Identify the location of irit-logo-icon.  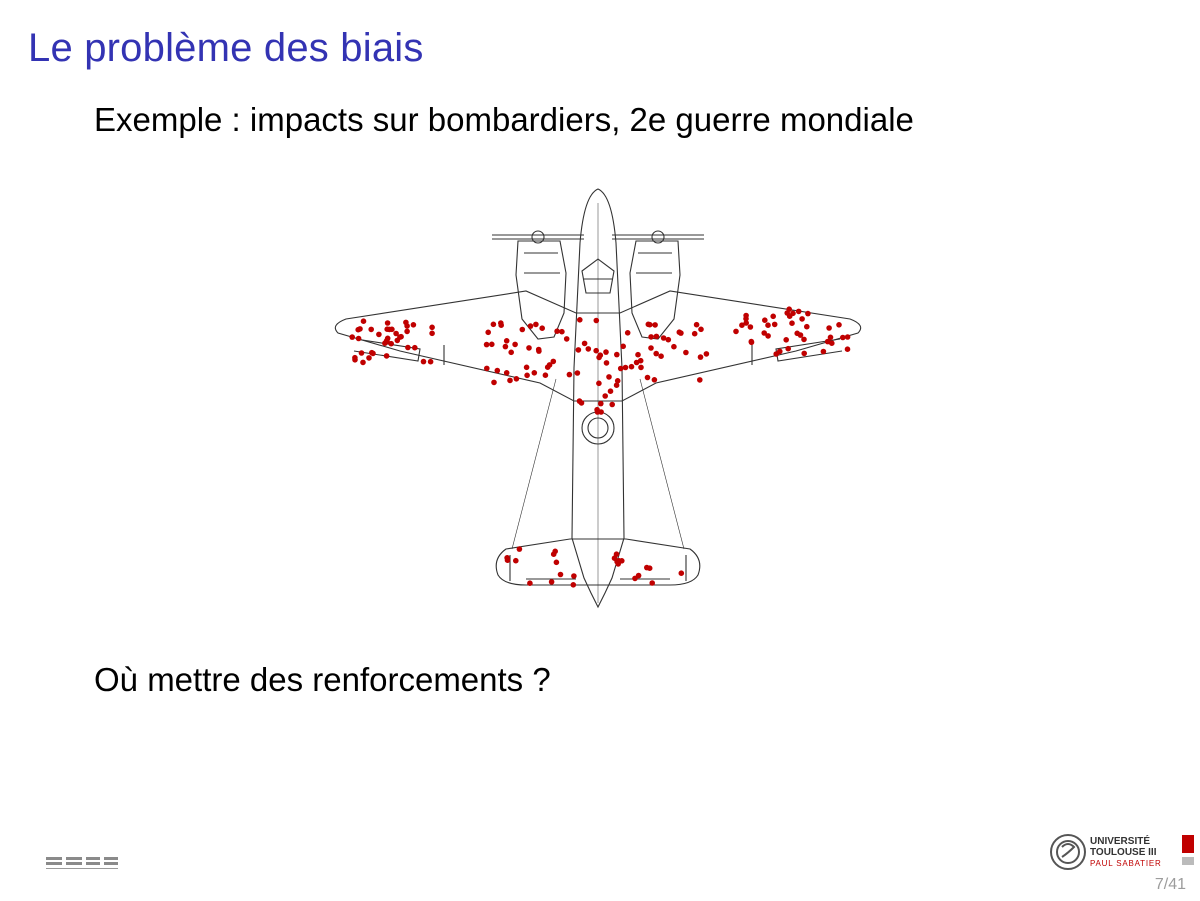
(82, 863).